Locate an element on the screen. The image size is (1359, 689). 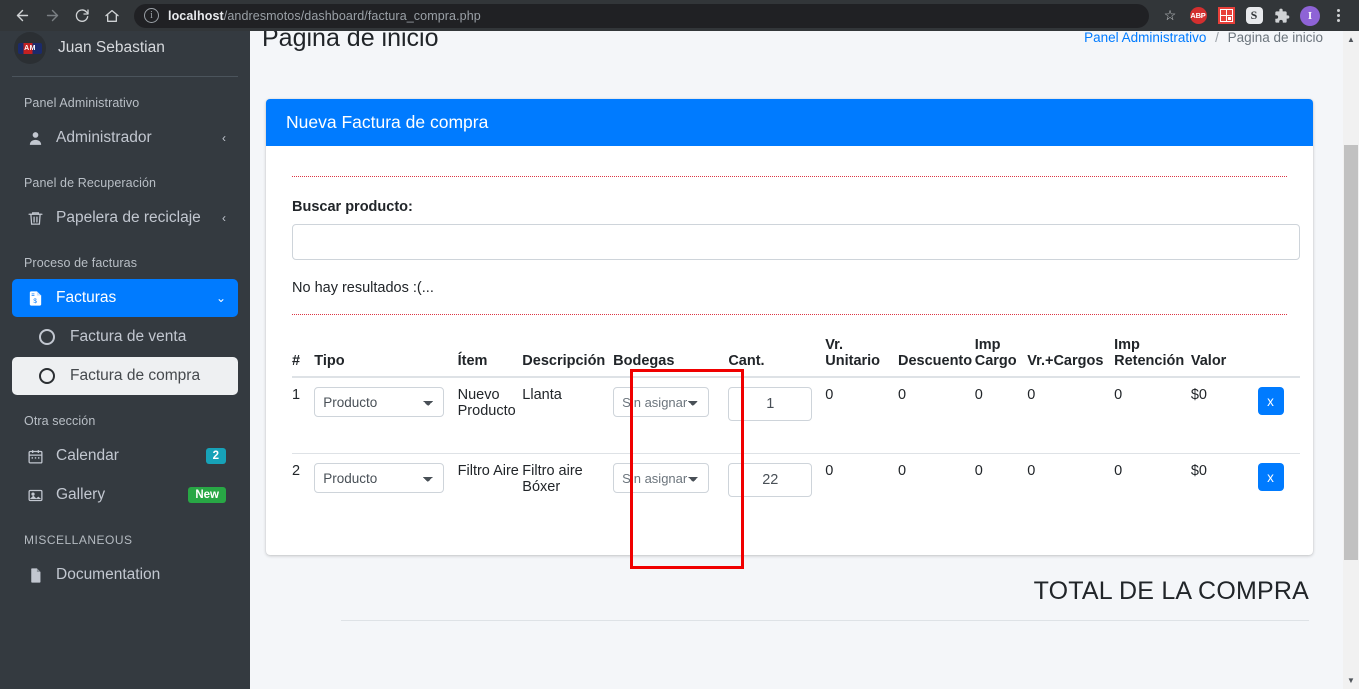
th-imp-cargo: Imp Cargo is located at coordinates (1001, 357).